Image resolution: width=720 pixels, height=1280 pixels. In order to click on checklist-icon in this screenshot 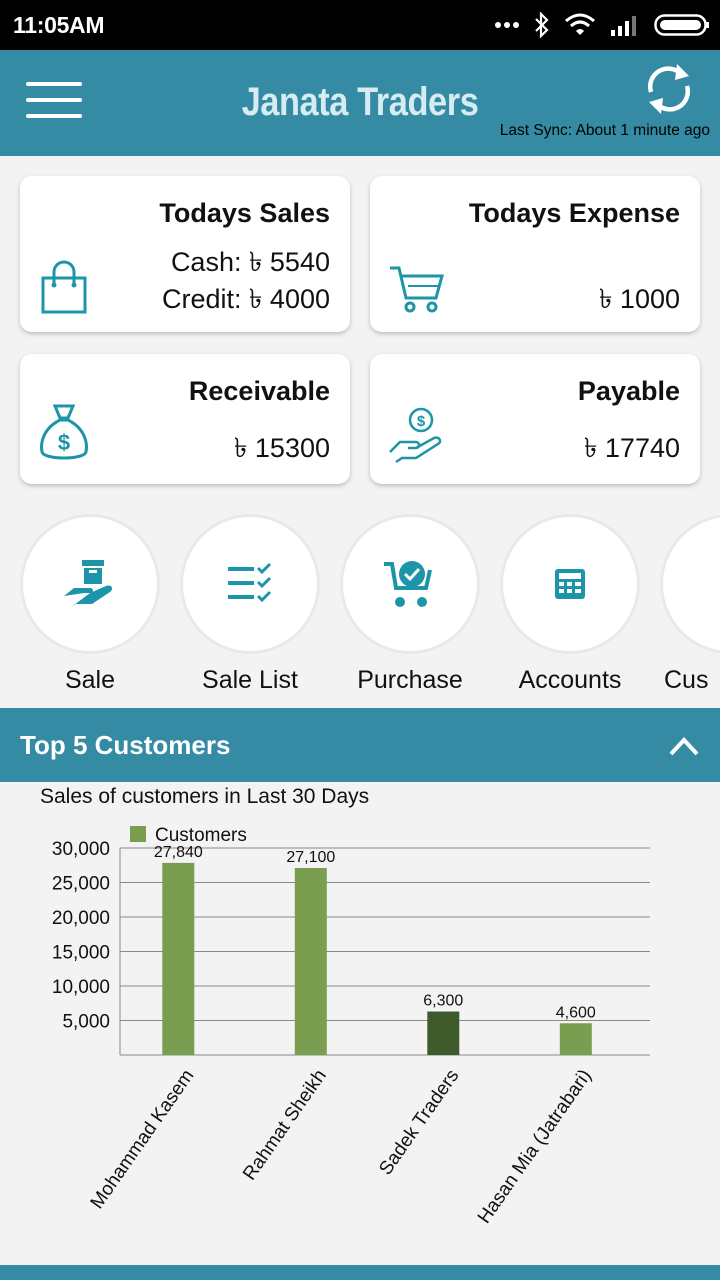, I will do `click(250, 583)`.